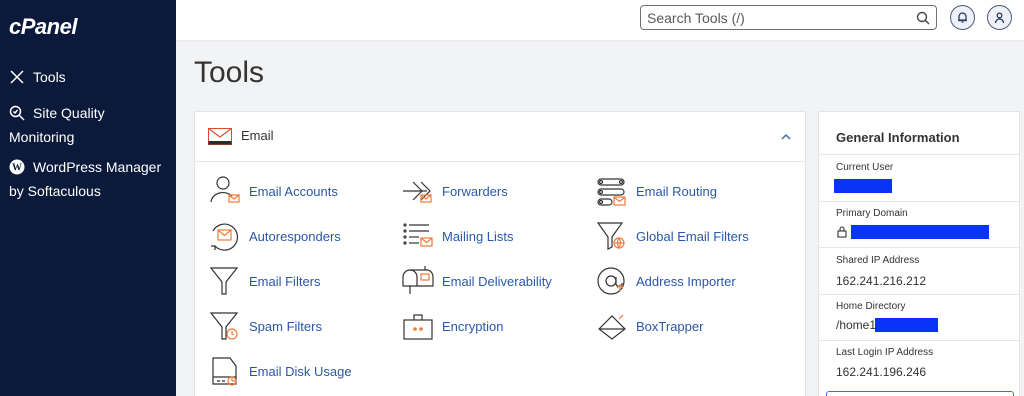  I want to click on primary-domain-label: Primary Domain, so click(872, 213).